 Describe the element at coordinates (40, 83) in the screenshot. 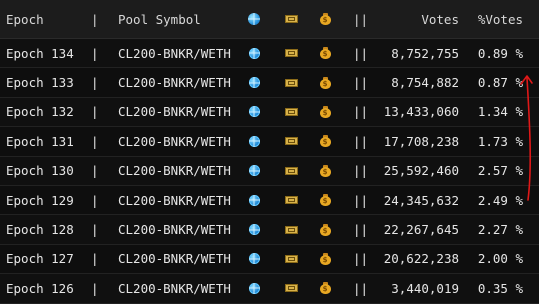

I see `epoch-cell: Epoch 133` at that location.